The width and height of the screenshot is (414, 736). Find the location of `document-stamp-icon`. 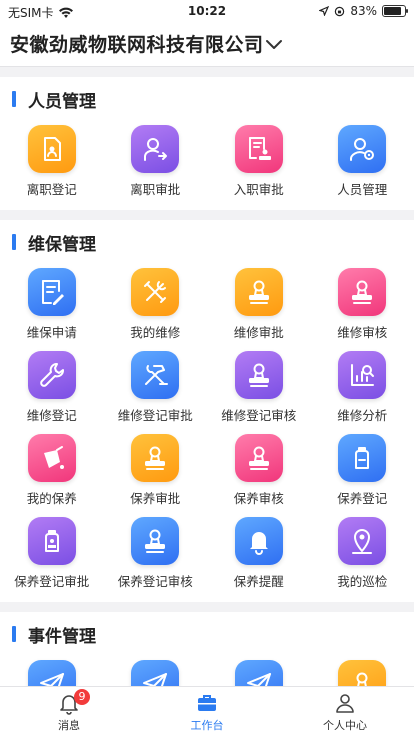

document-stamp-icon is located at coordinates (258, 149).